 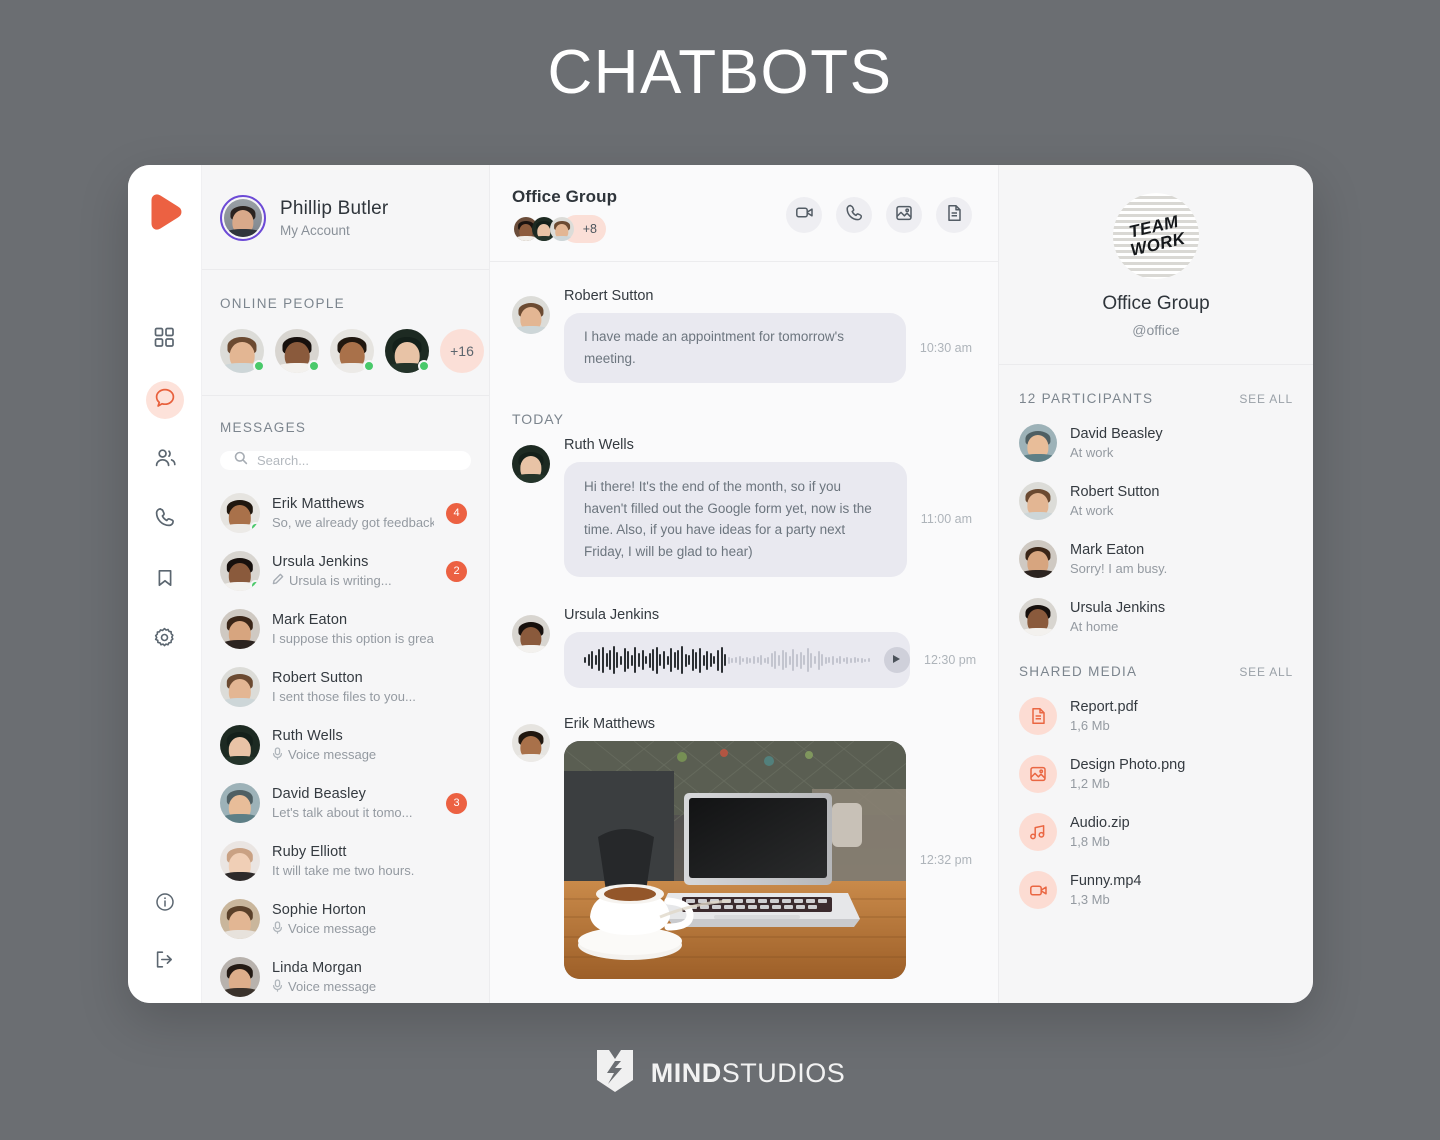 What do you see at coordinates (345, 975) in the screenshot?
I see `list-item: Linda Morgan Voice message` at bounding box center [345, 975].